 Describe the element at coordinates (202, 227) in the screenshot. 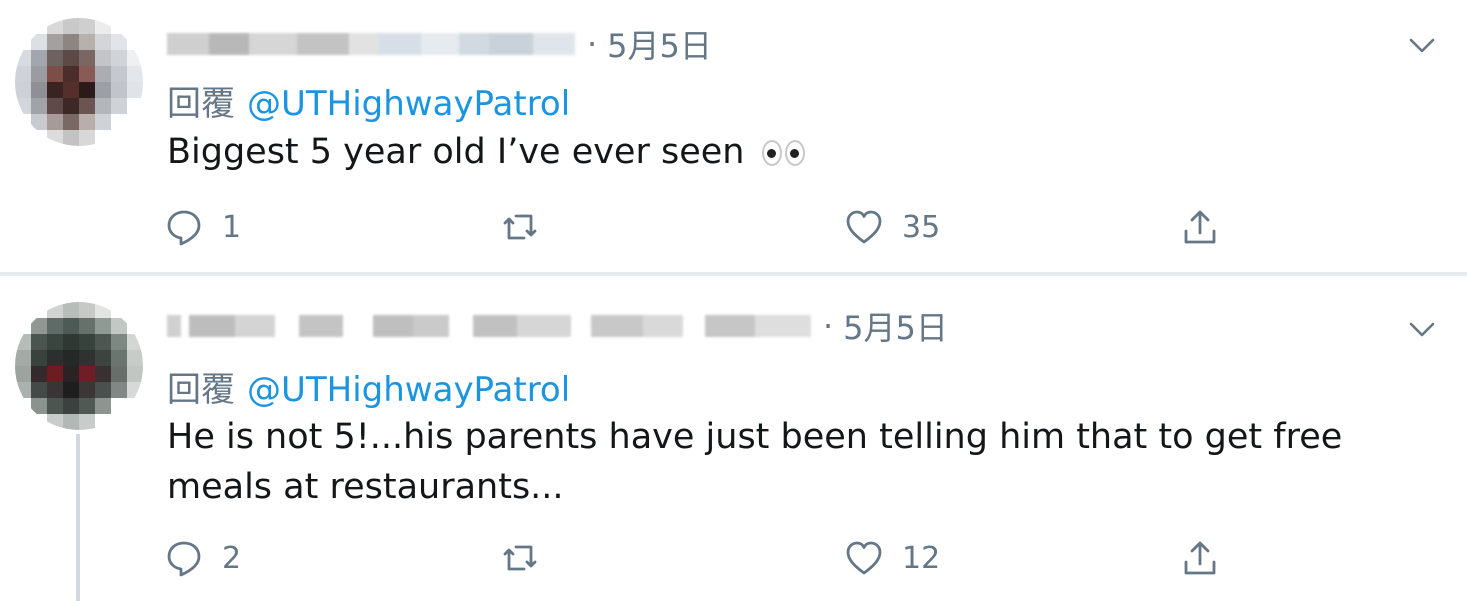

I see `reply-button: 1` at that location.